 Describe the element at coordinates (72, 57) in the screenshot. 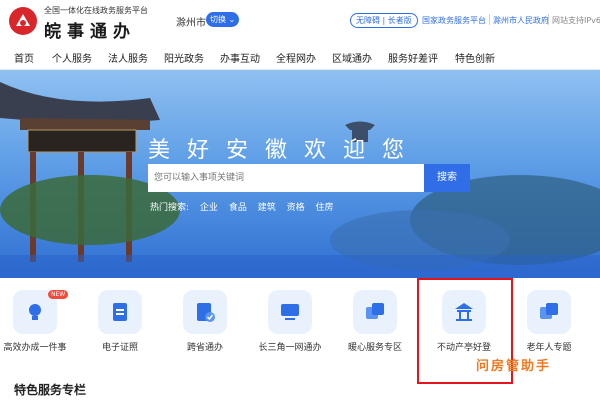

I see `nav-personal: 个人服务` at that location.